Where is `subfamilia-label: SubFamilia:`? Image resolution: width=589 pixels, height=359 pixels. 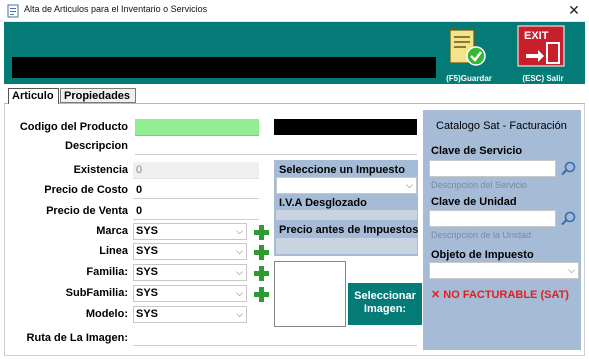 subfamilia-label: SubFamilia: is located at coordinates (96, 293).